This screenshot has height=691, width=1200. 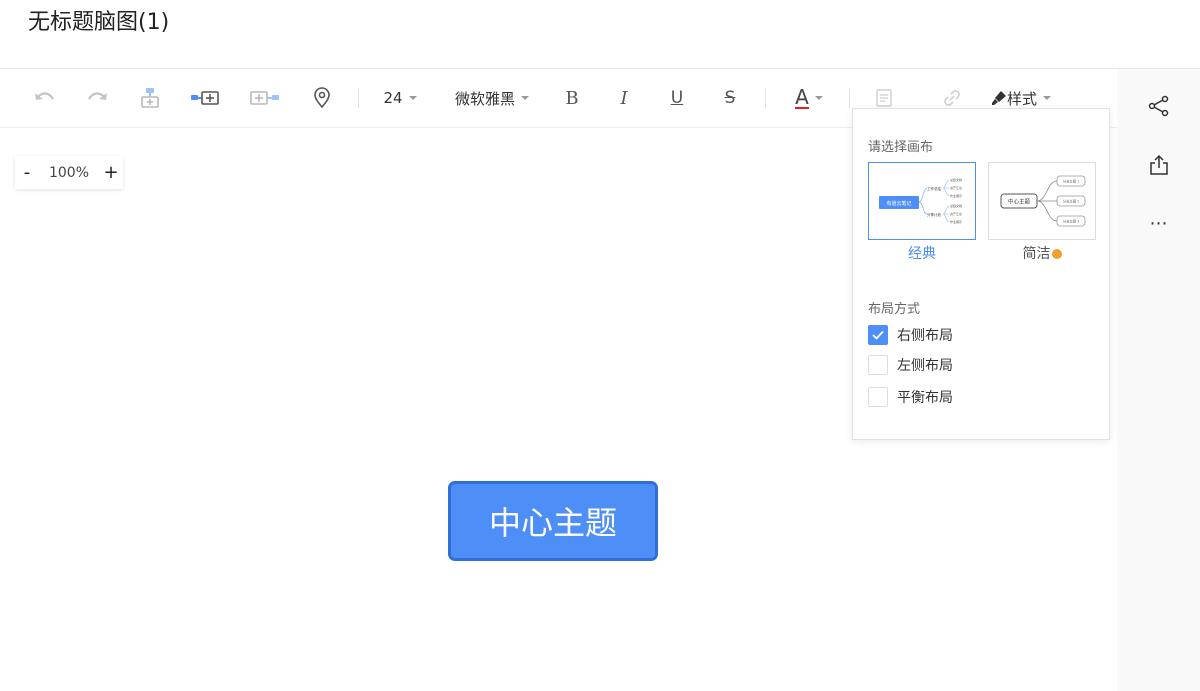 I want to click on preview-branch: 工作总结, so click(x=934, y=188).